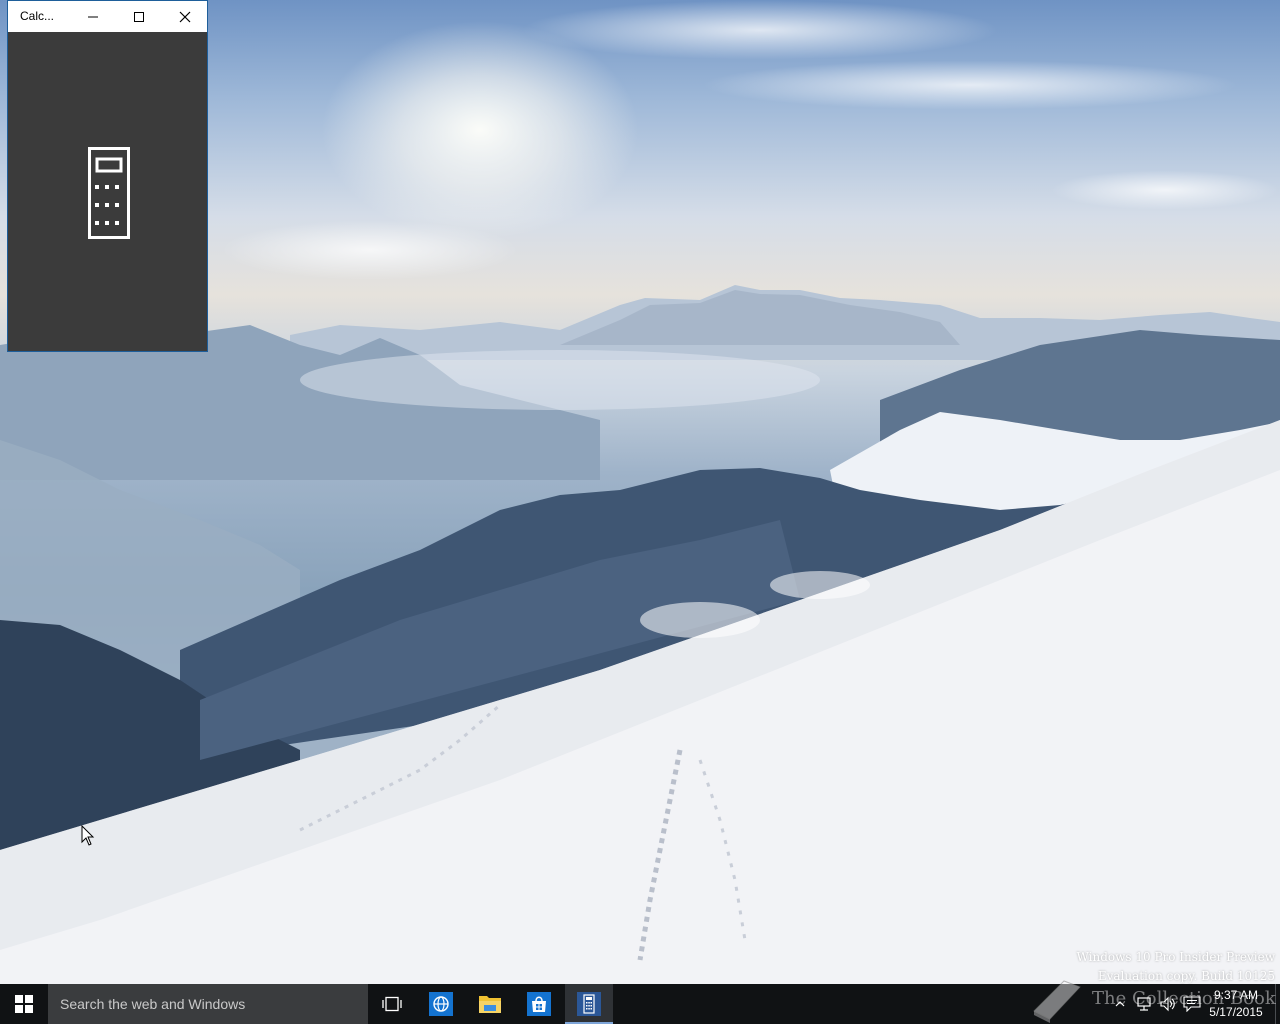 This screenshot has width=1280, height=1024. I want to click on maximize-button, so click(139, 16).